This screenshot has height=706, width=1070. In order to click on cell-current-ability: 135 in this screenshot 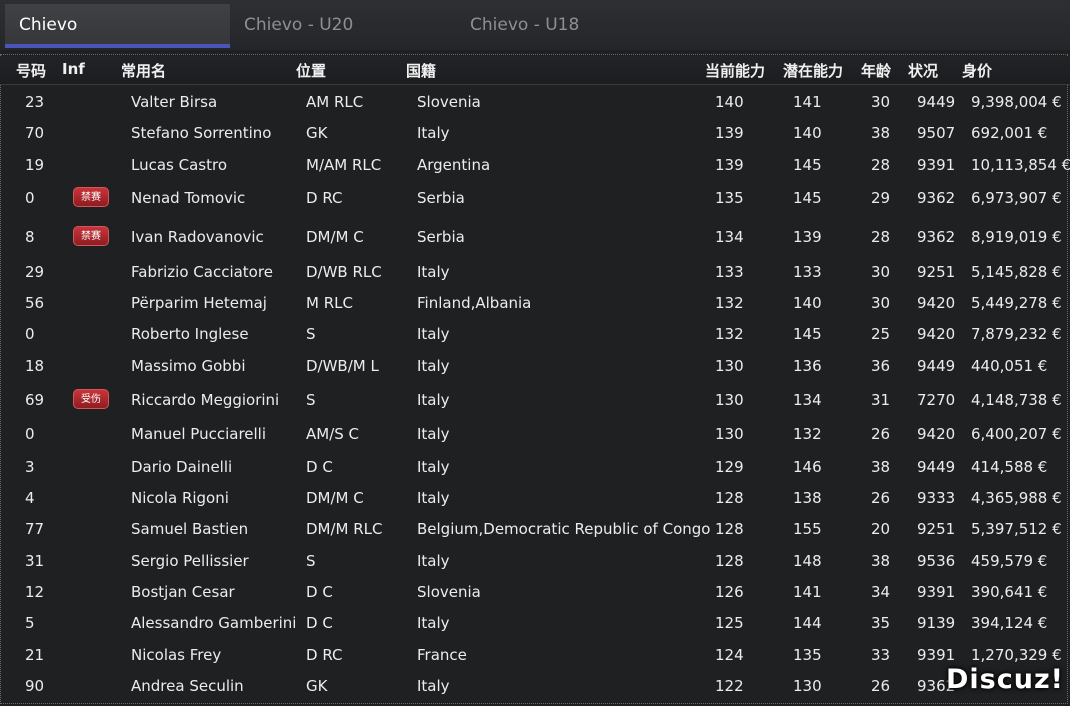, I will do `click(729, 198)`.